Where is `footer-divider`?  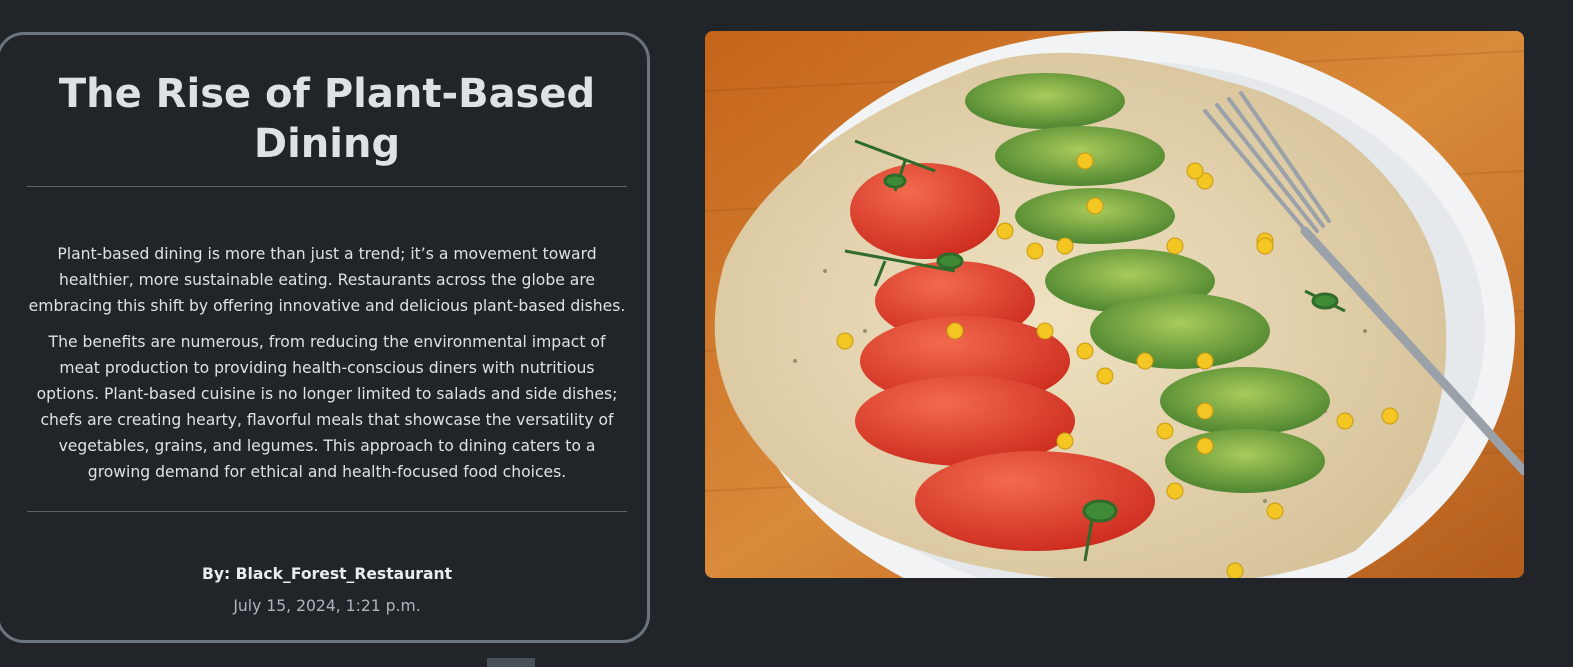
footer-divider is located at coordinates (327, 511).